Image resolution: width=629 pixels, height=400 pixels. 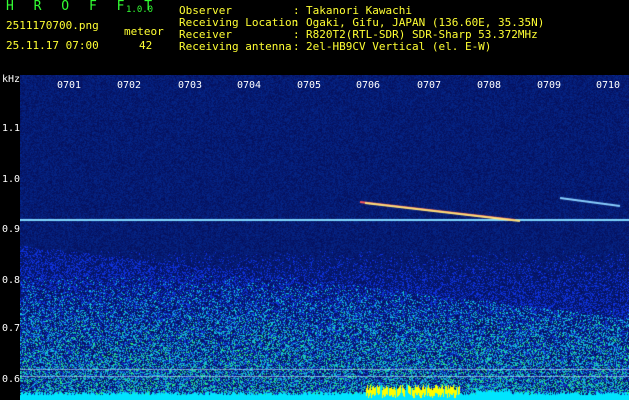 What do you see at coordinates (10, 237) in the screenshot?
I see `y-axis: kHz 1.1 1.0 0.9 0.8 0.7 0.6` at bounding box center [10, 237].